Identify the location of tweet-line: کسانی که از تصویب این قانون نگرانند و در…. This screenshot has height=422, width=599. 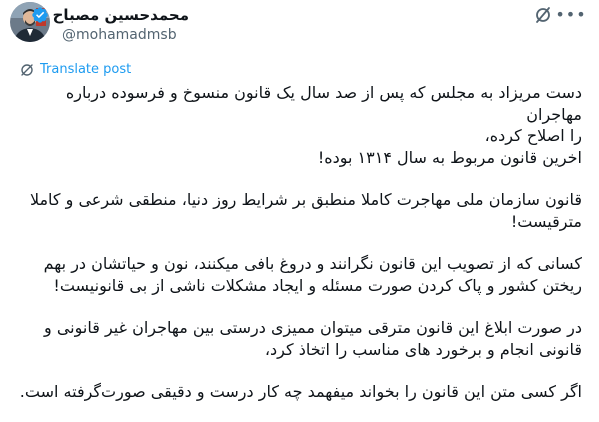
(312, 263).